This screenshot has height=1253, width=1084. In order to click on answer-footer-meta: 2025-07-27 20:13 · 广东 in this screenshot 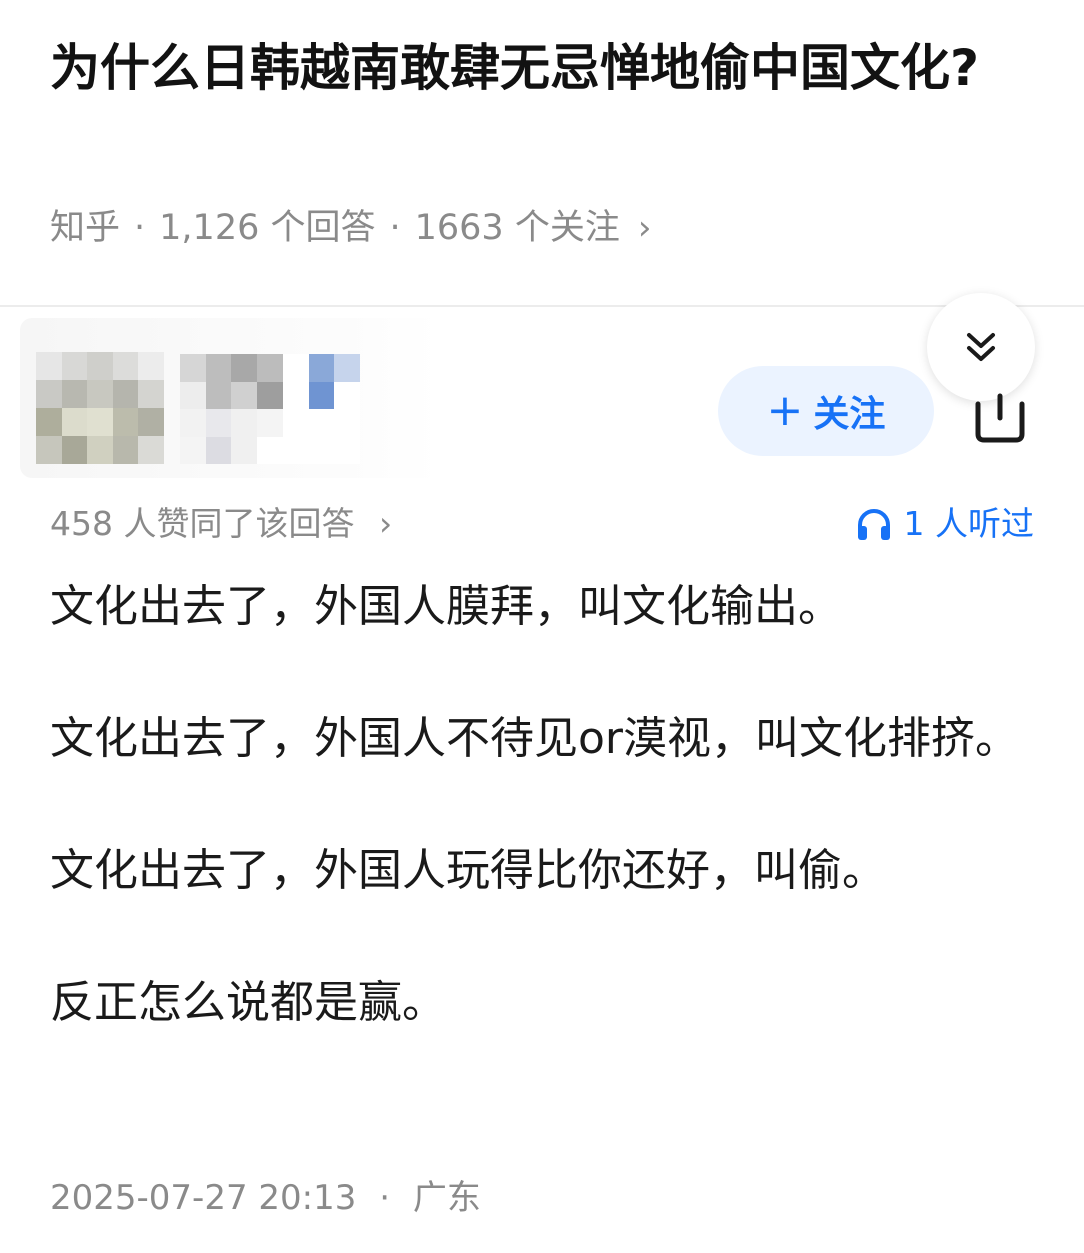, I will do `click(265, 1198)`.